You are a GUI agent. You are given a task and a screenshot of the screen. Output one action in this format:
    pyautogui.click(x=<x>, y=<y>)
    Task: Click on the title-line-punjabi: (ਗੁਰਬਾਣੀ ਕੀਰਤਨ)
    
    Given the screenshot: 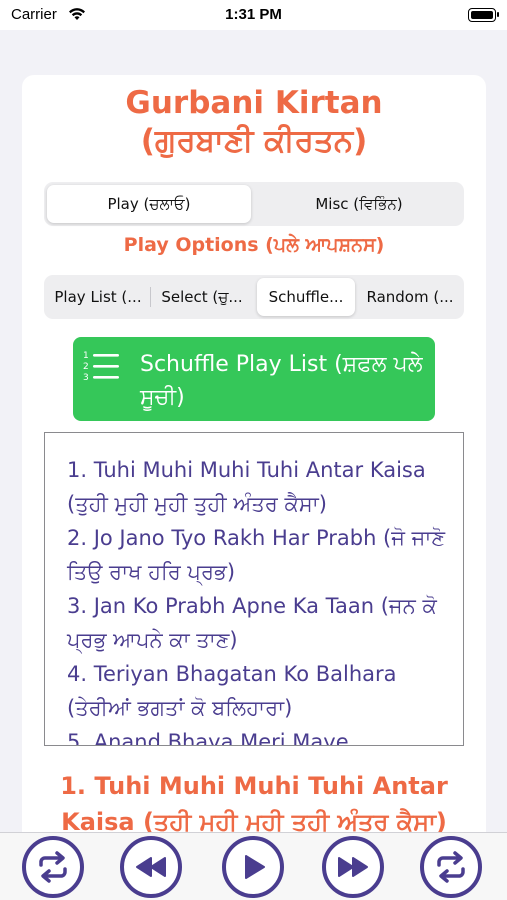 What is the action you would take?
    pyautogui.click(x=254, y=141)
    